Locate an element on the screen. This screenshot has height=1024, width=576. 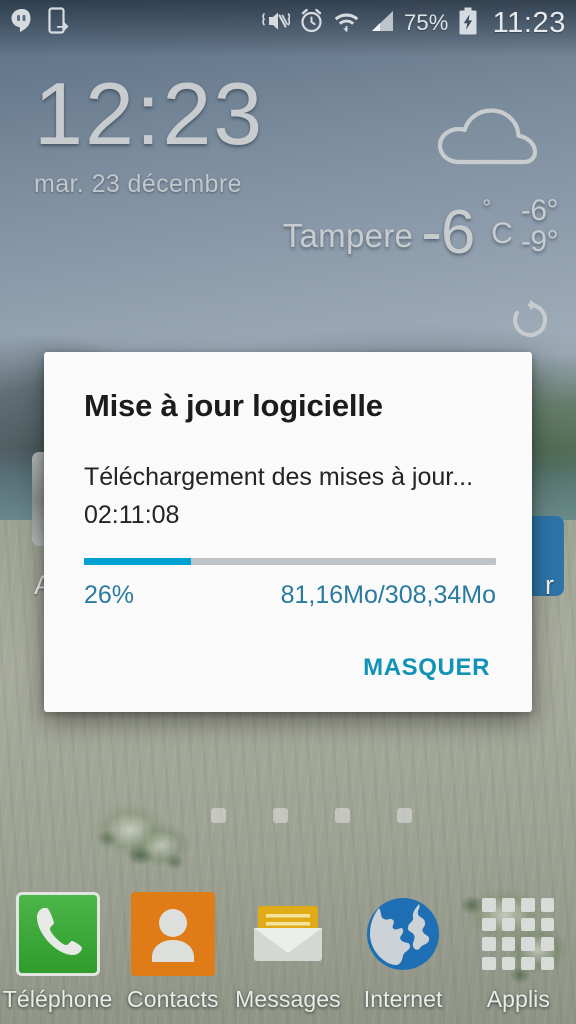
hide-button: MASQUER is located at coordinates (419, 670).